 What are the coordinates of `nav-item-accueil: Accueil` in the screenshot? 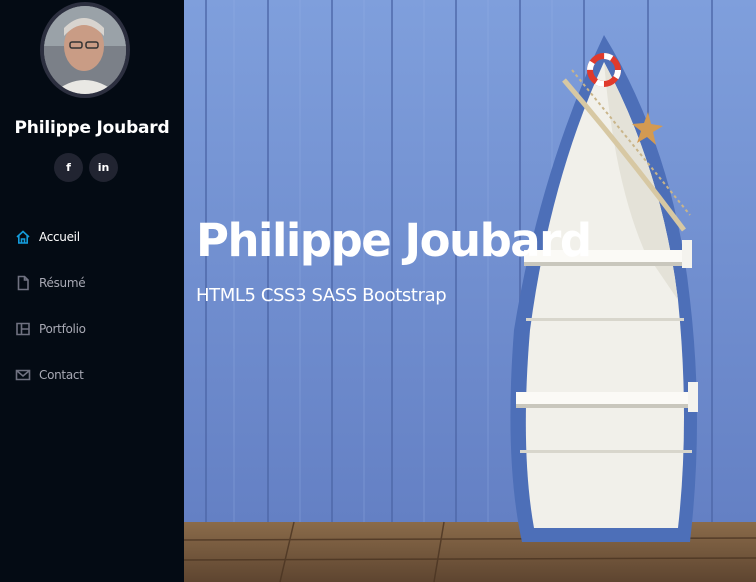 It's located at (50, 237).